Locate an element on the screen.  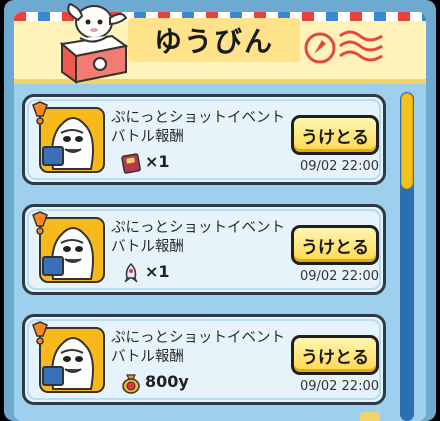
mascot-in-box-icon is located at coordinates (94, 43).